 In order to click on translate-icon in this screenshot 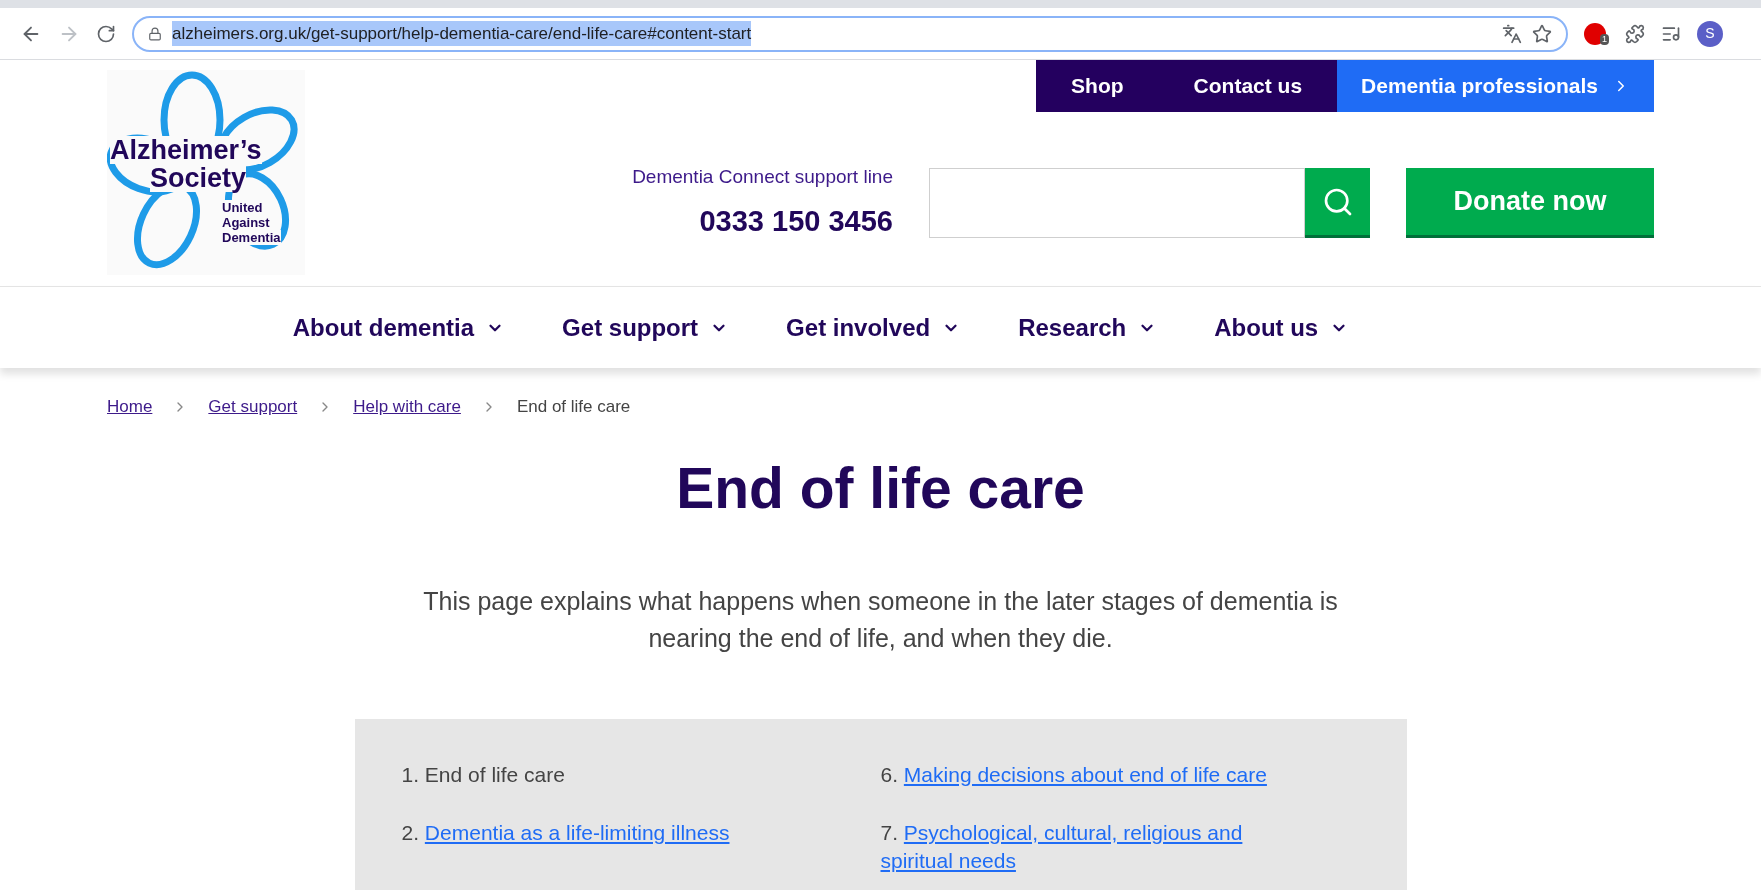, I will do `click(1512, 33)`.